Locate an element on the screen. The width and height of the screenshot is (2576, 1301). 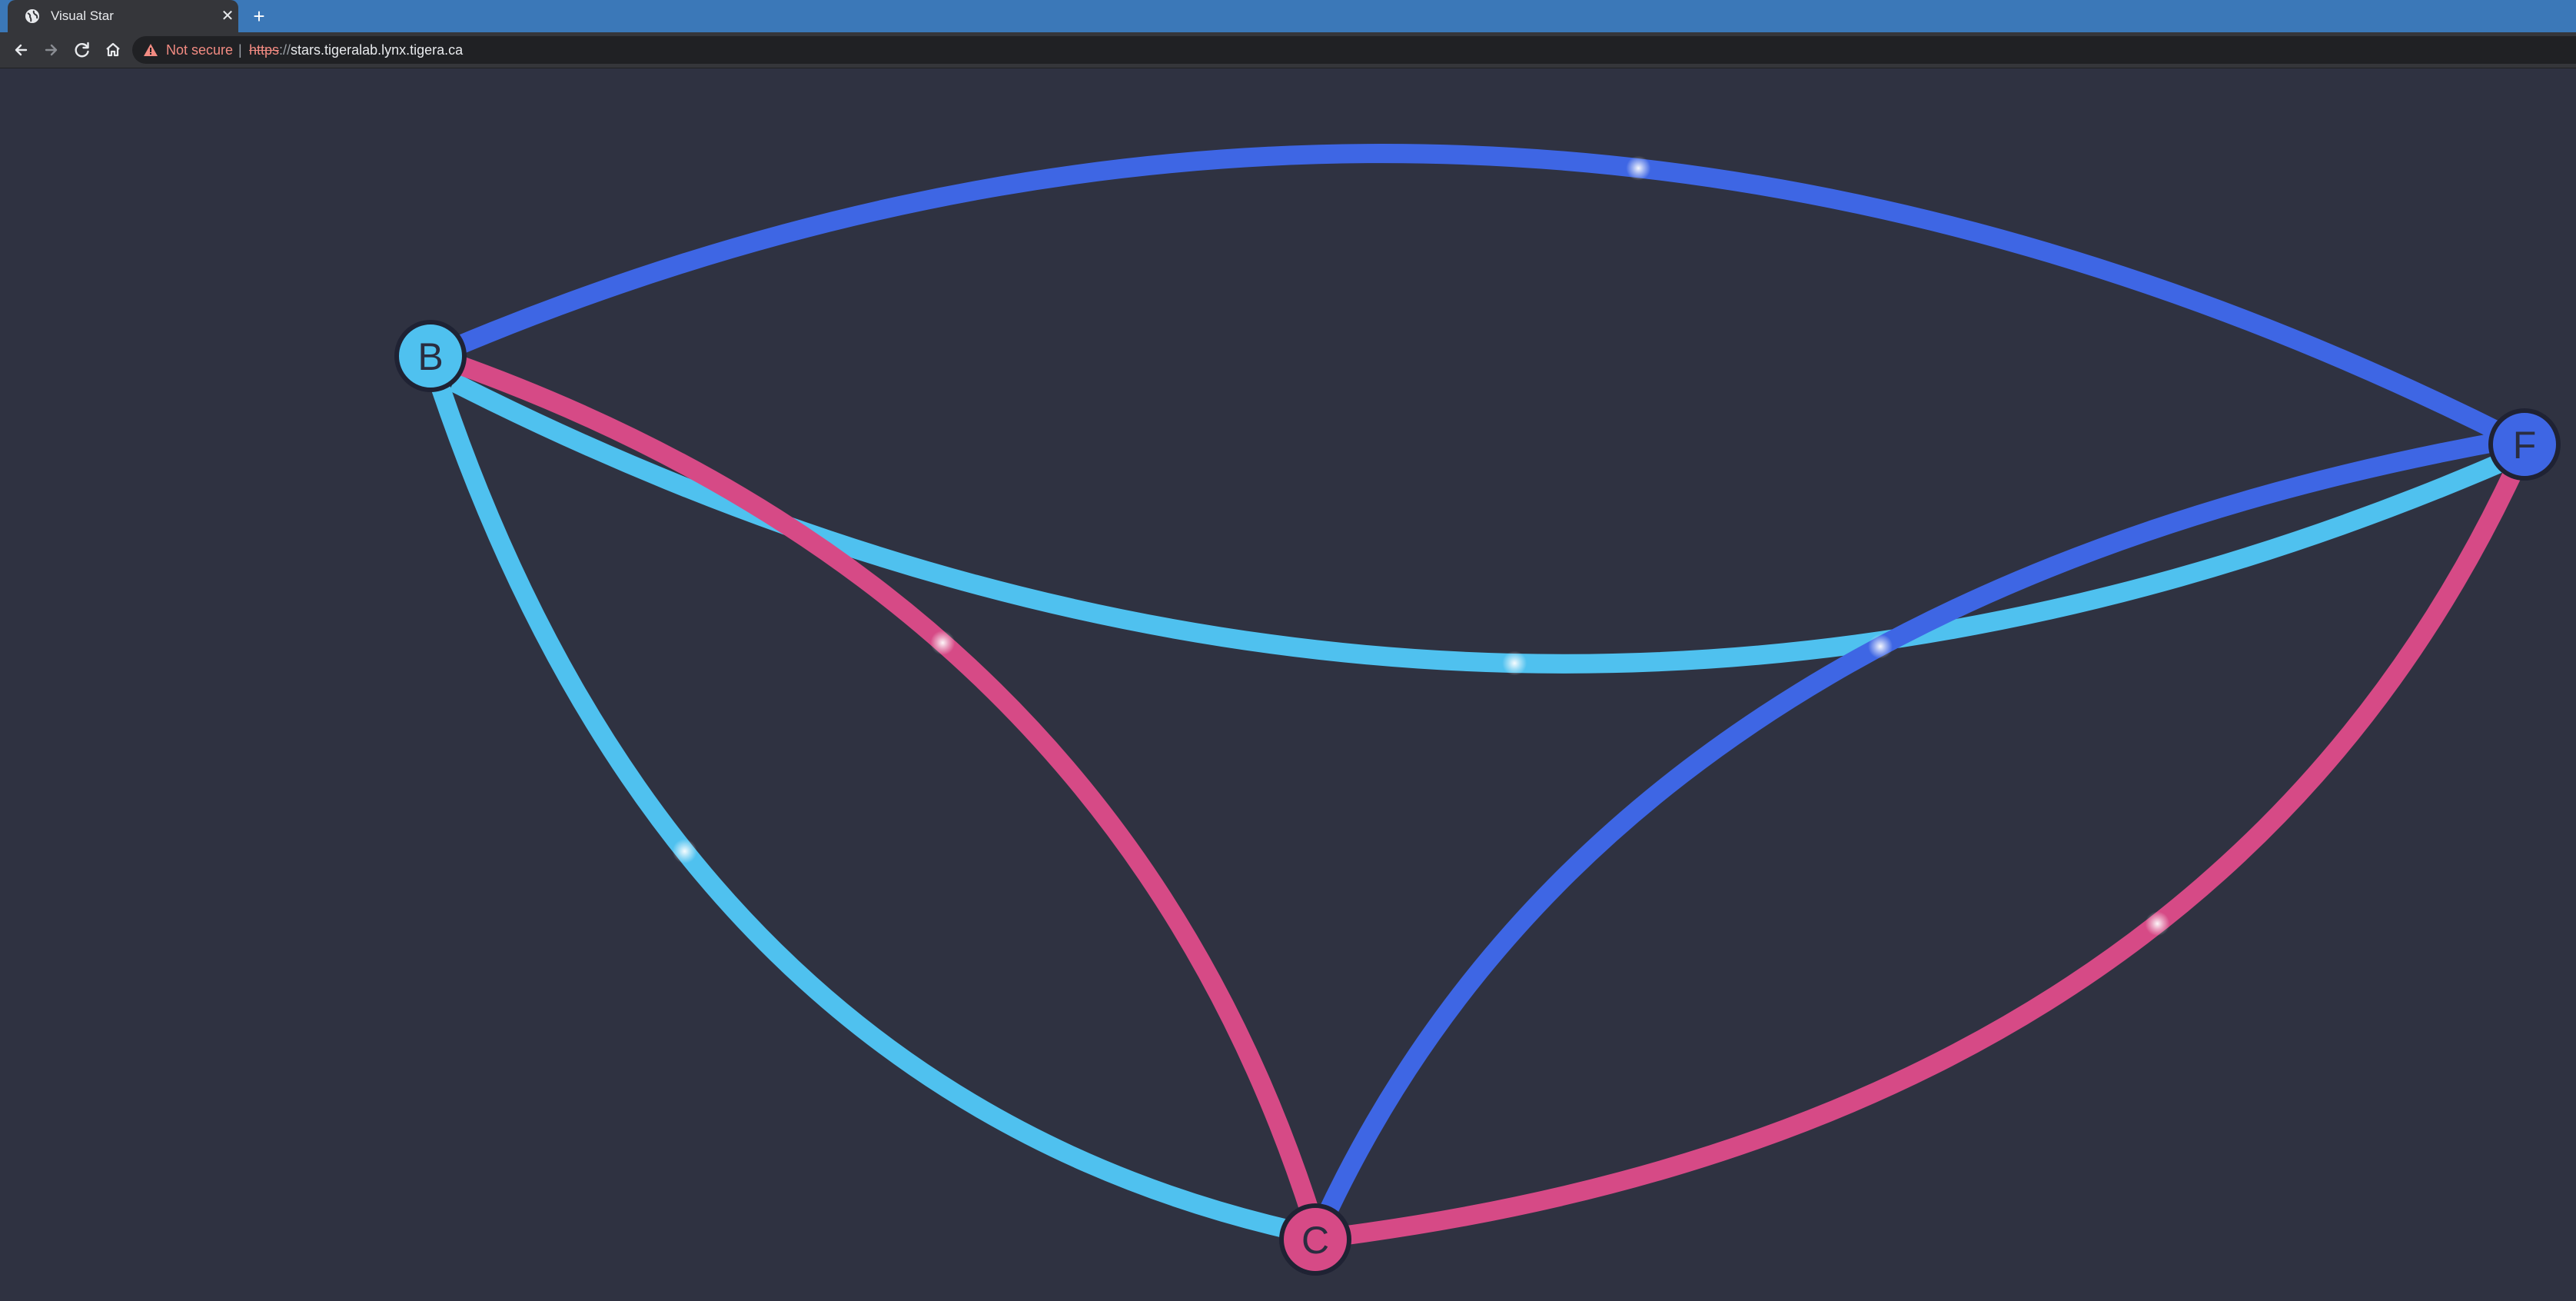
node-label: B is located at coordinates (430, 356).